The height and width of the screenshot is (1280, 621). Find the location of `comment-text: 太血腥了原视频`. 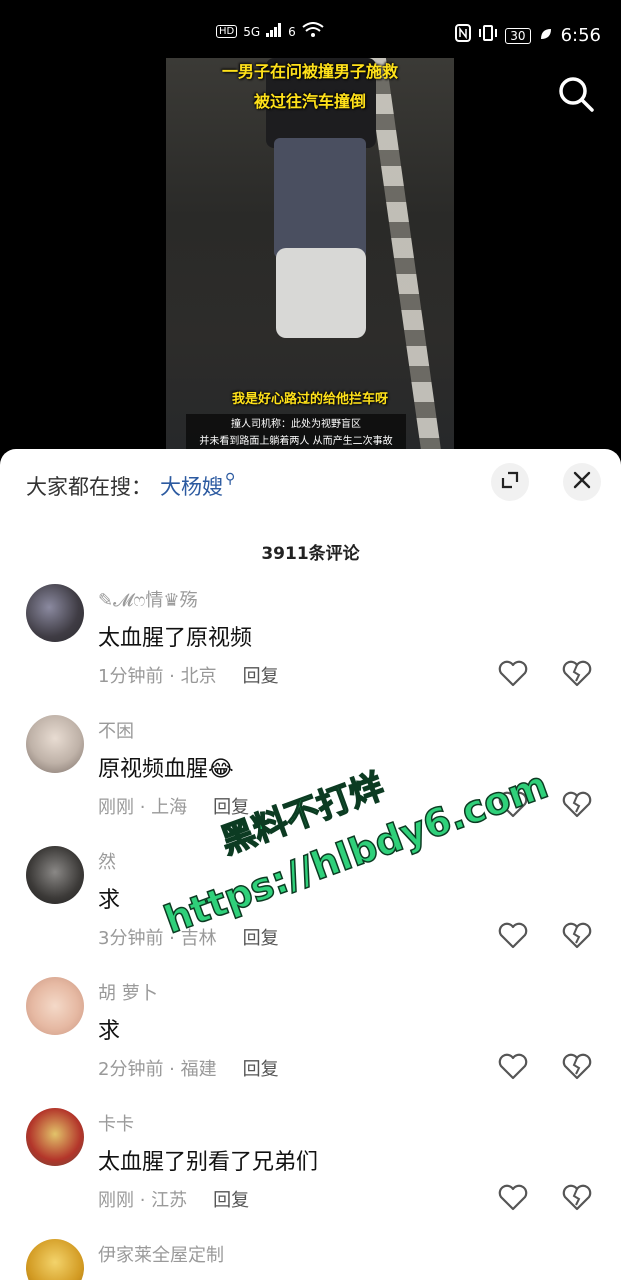

comment-text: 太血腥了原视频 is located at coordinates (175, 638).